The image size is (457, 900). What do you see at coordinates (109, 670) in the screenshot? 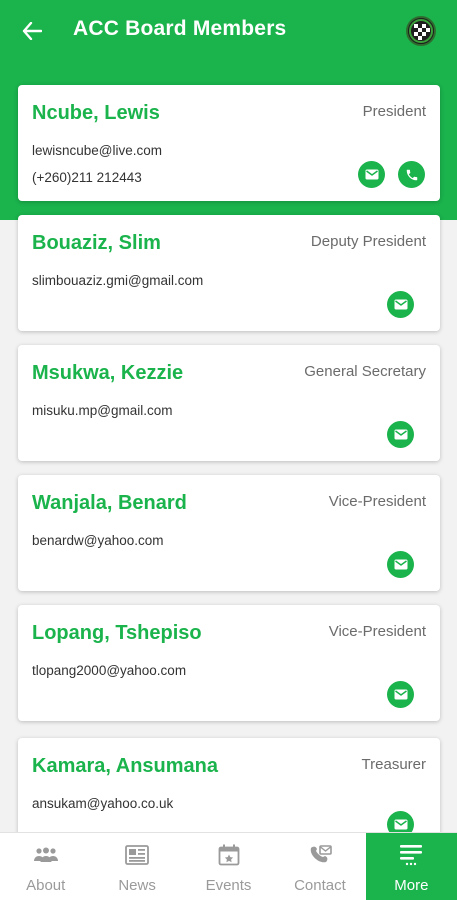
I see `member-email: tlopang2000@yahoo.com` at bounding box center [109, 670].